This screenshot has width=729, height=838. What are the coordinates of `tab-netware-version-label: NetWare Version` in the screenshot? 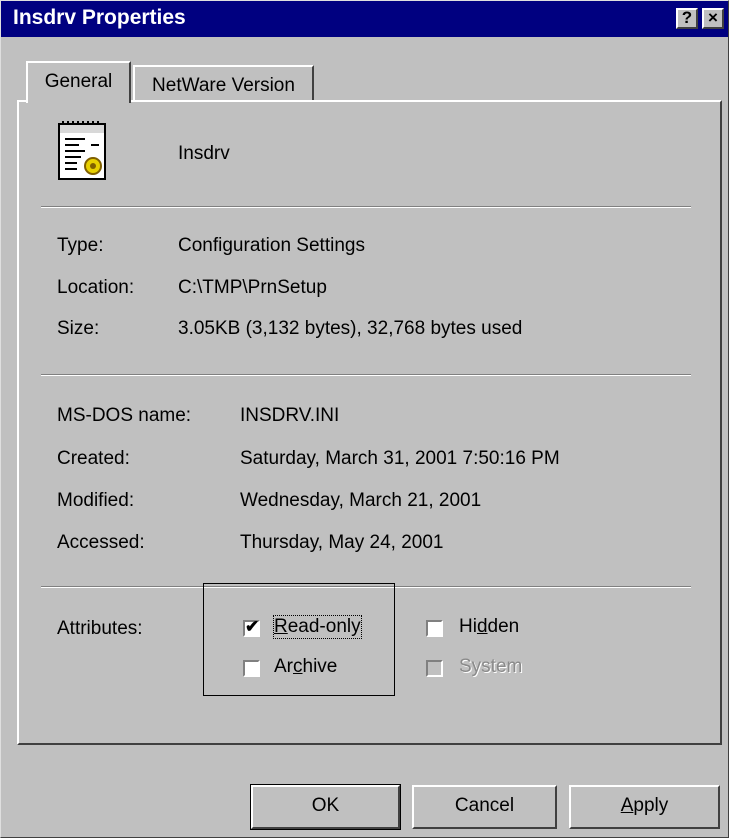 It's located at (223, 85).